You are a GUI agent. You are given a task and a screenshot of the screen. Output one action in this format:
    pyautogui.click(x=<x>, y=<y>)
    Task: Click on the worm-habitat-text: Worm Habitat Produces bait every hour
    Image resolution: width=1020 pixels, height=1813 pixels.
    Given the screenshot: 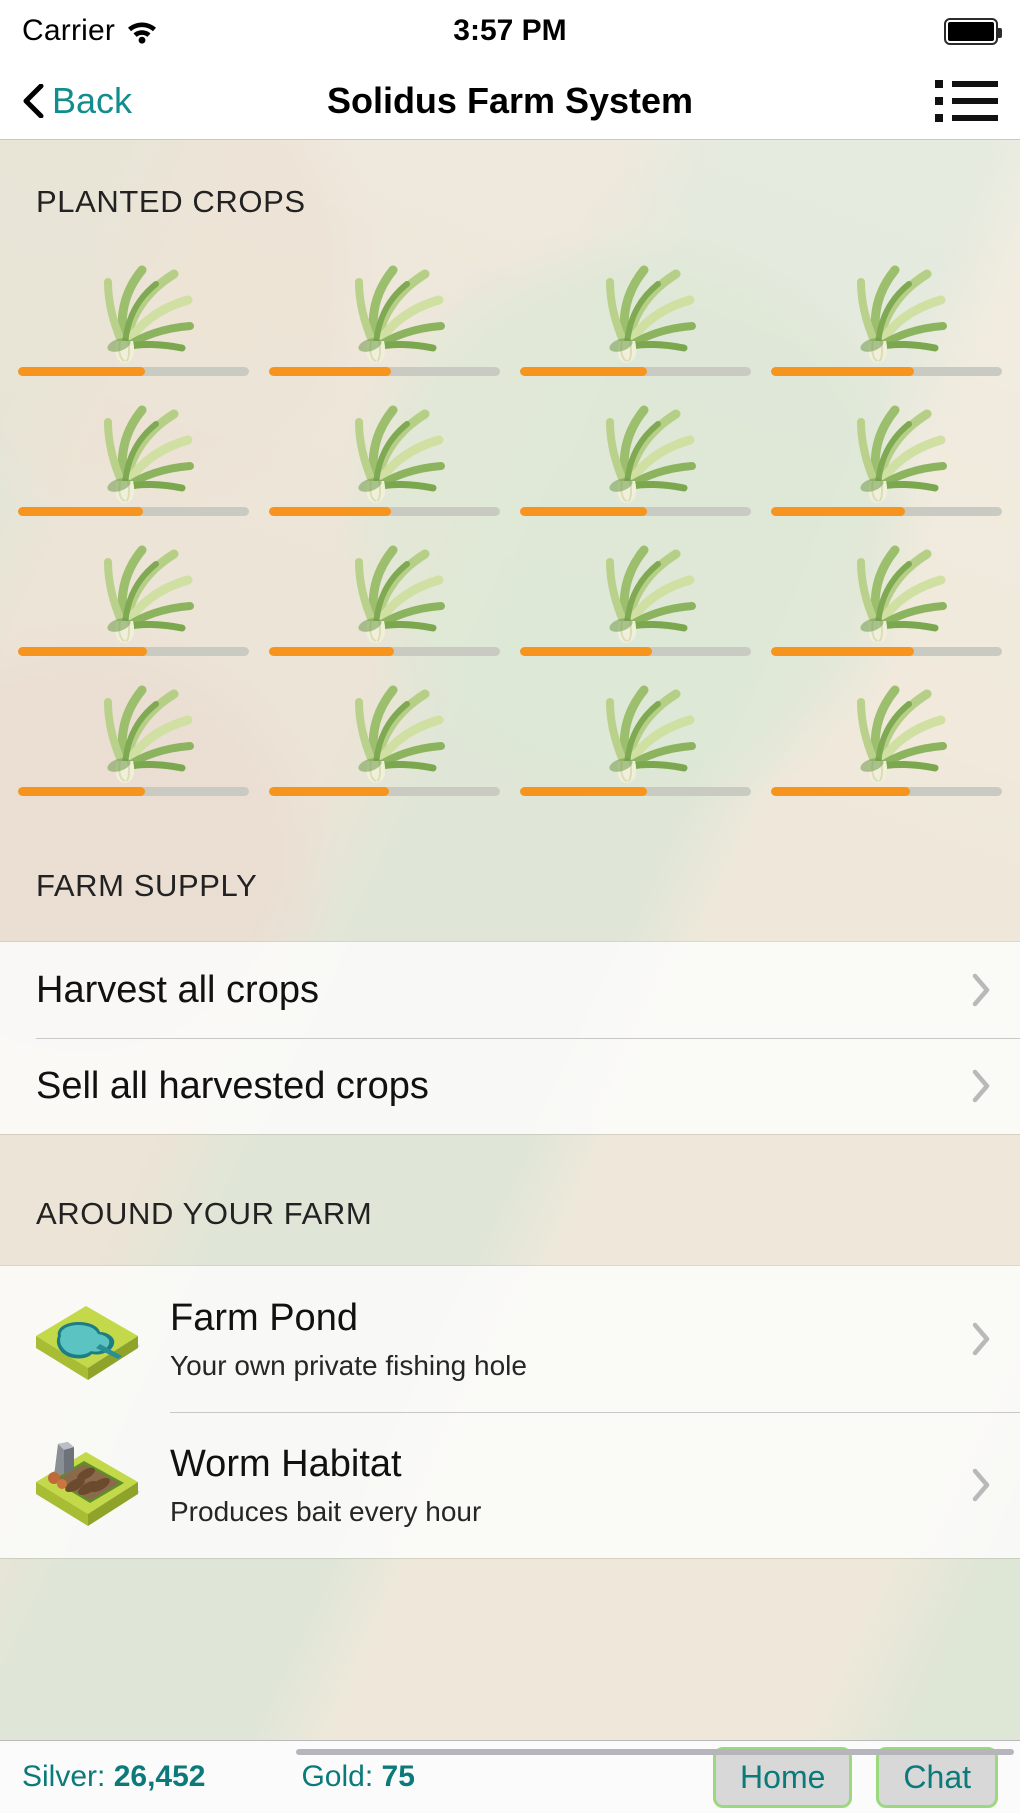 What is the action you would take?
    pyautogui.click(x=325, y=1485)
    